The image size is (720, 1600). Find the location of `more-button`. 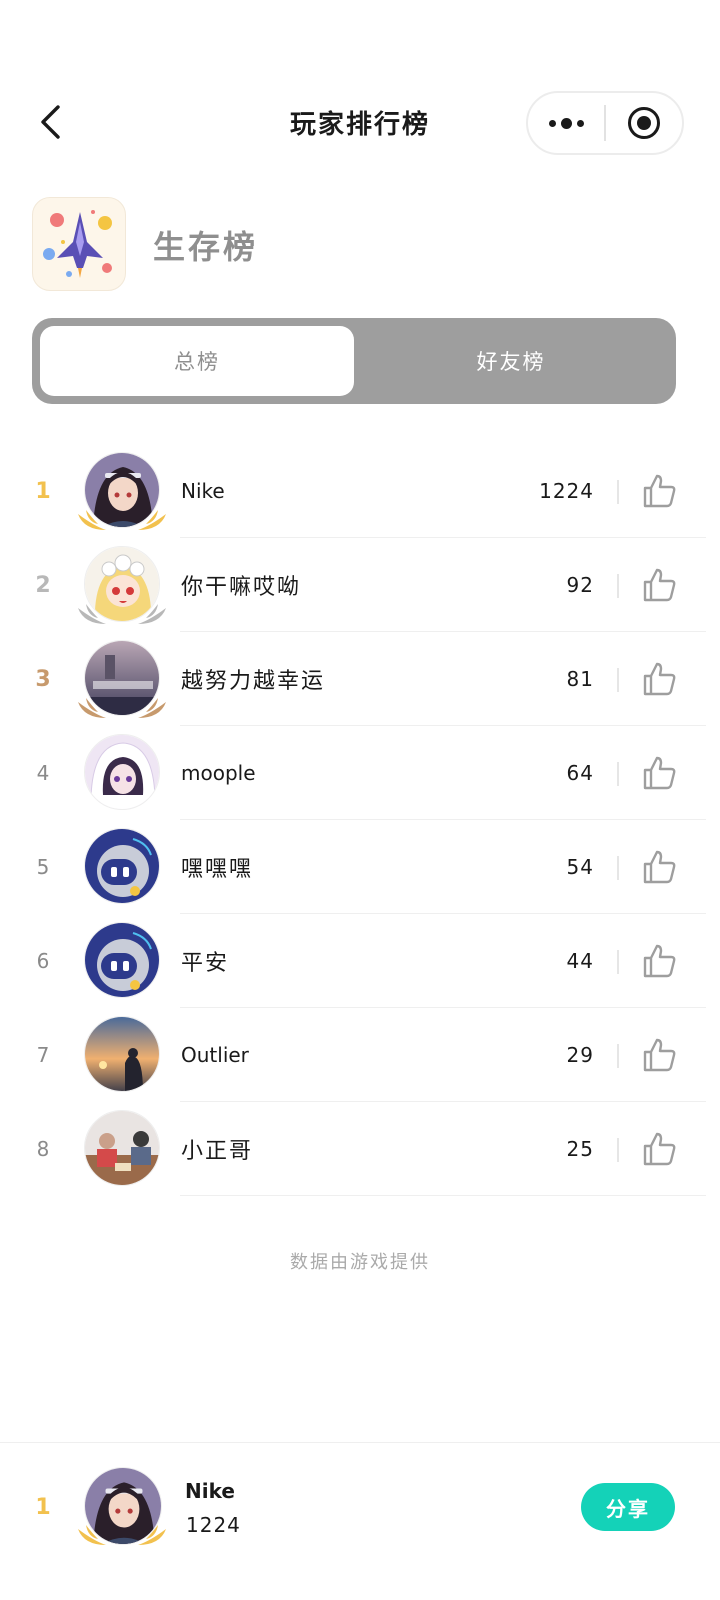

more-button is located at coordinates (566, 123).